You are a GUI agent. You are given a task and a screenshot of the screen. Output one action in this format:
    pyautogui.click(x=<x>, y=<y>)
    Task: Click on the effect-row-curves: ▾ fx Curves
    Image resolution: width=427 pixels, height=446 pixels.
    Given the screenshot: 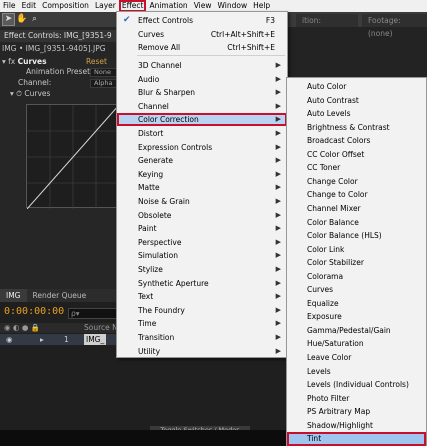 What is the action you would take?
    pyautogui.click(x=24, y=62)
    